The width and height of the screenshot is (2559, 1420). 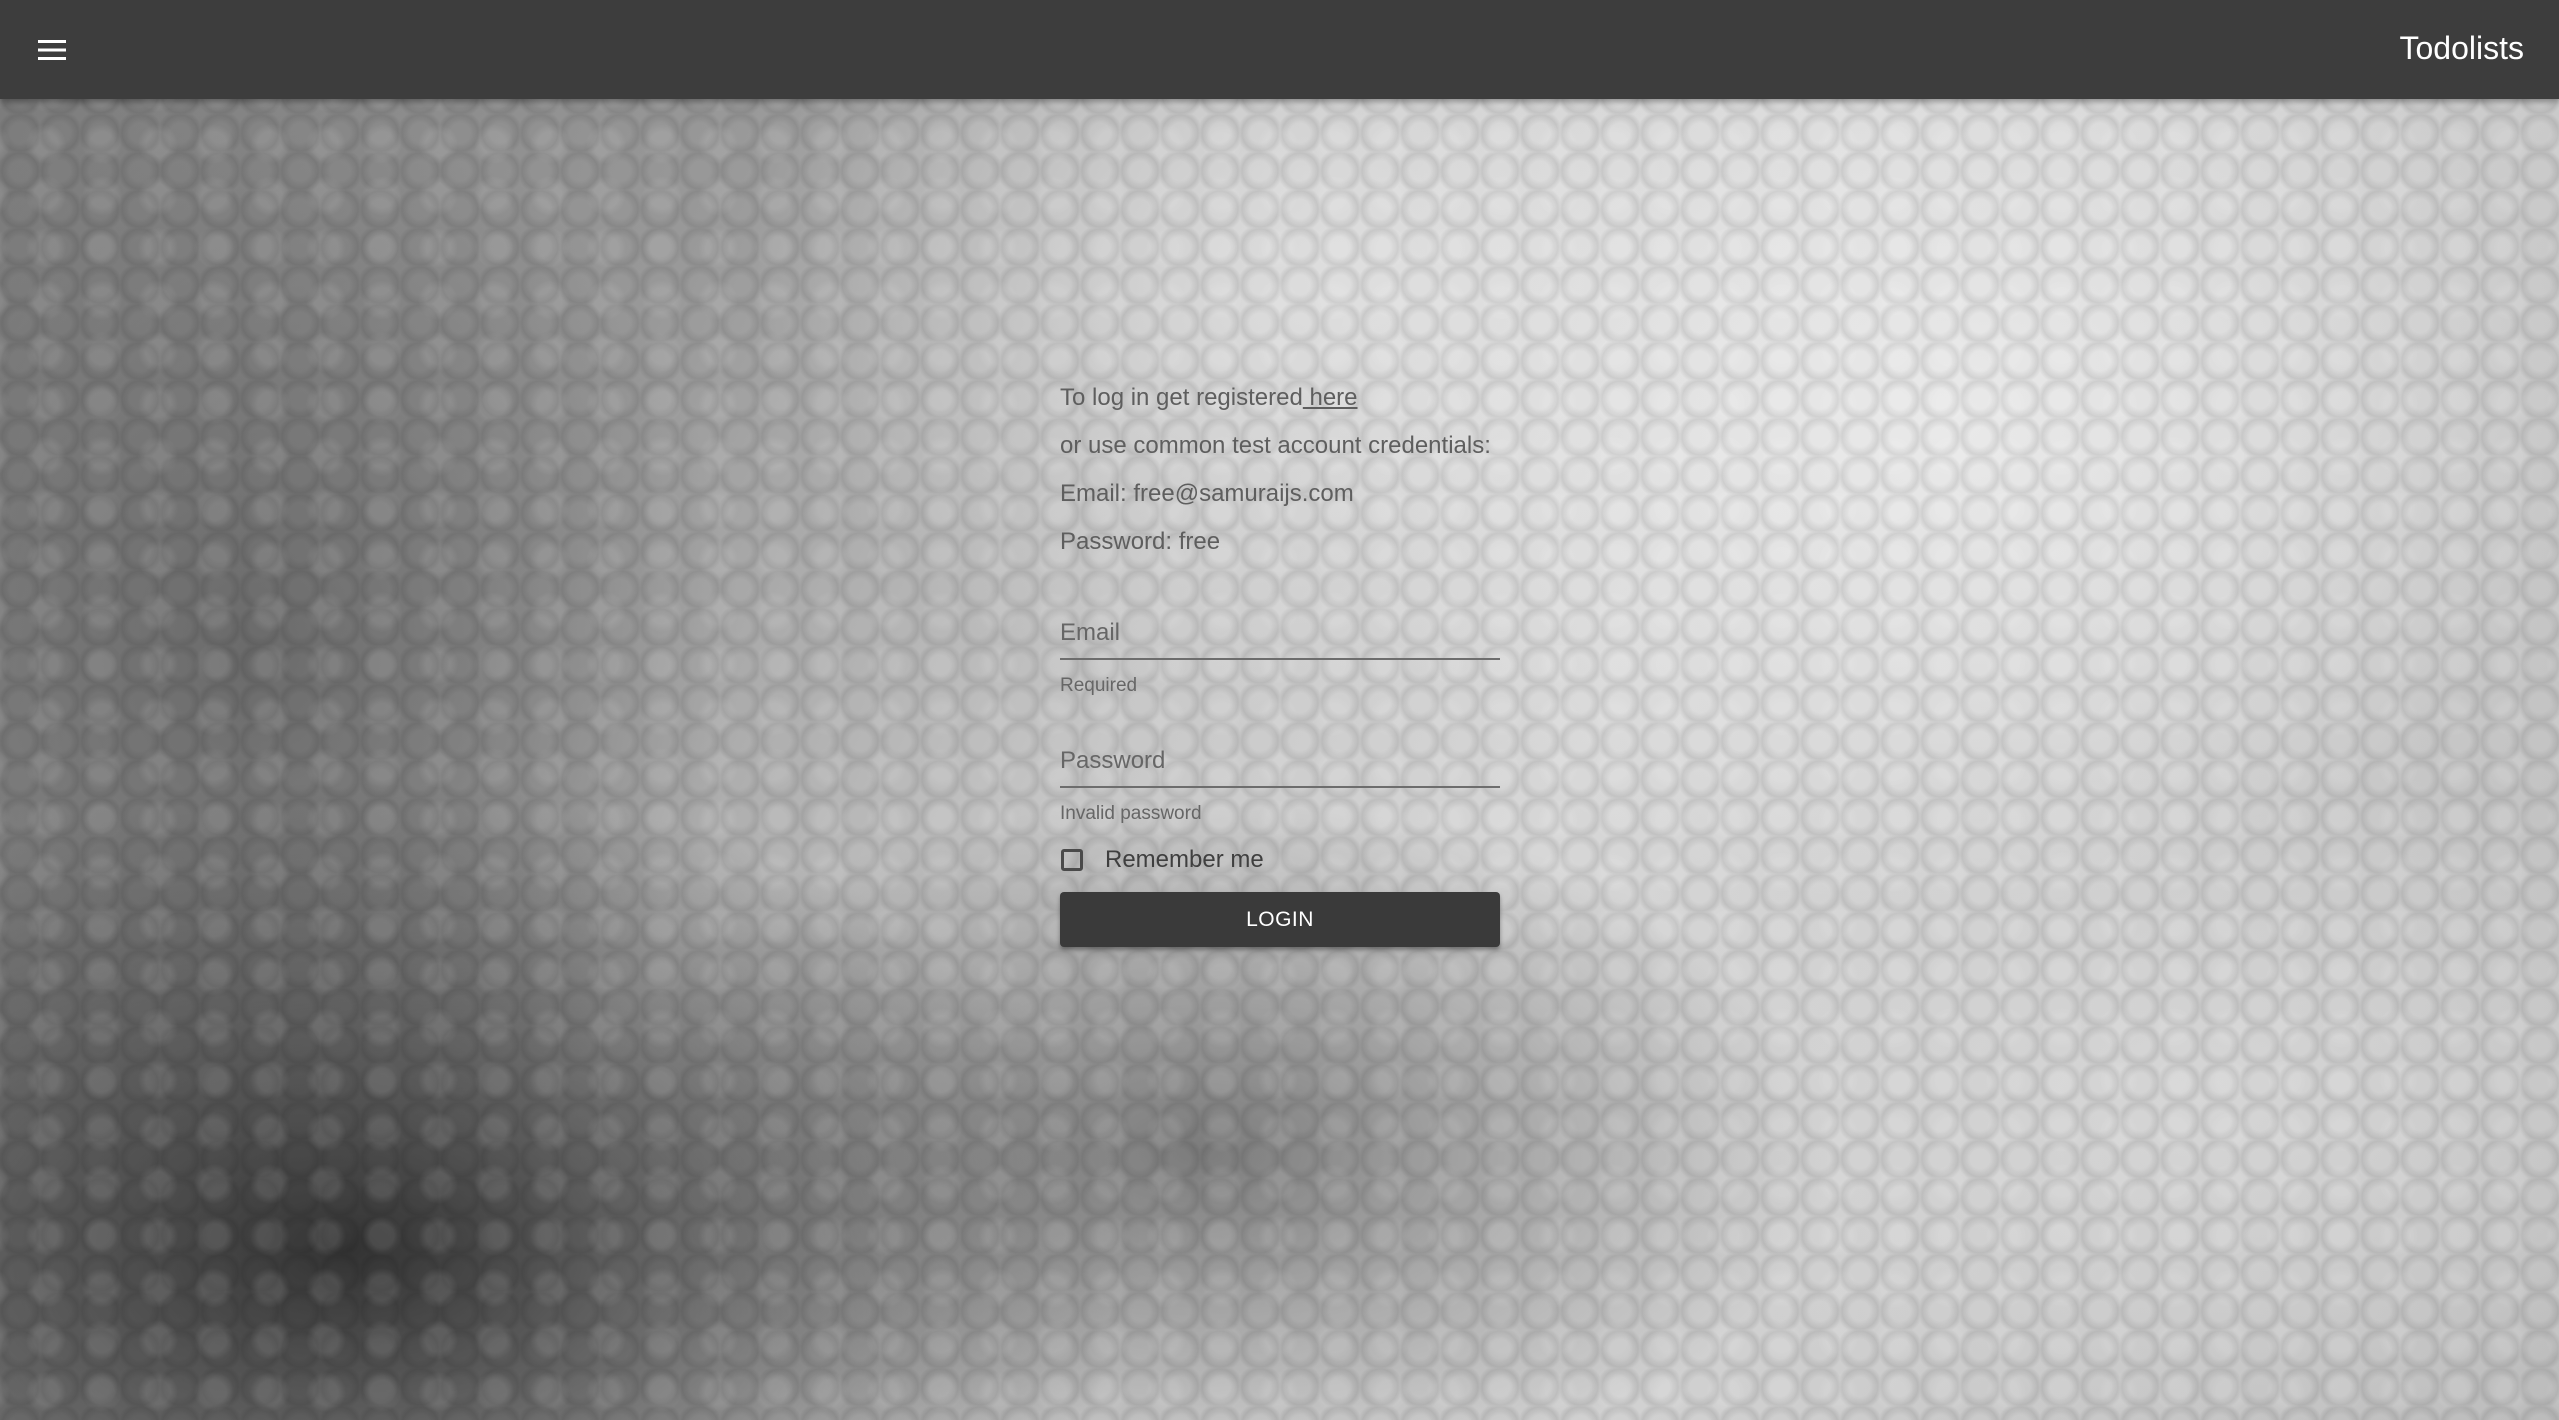 I want to click on login-button: LOGIN, so click(x=1280, y=919).